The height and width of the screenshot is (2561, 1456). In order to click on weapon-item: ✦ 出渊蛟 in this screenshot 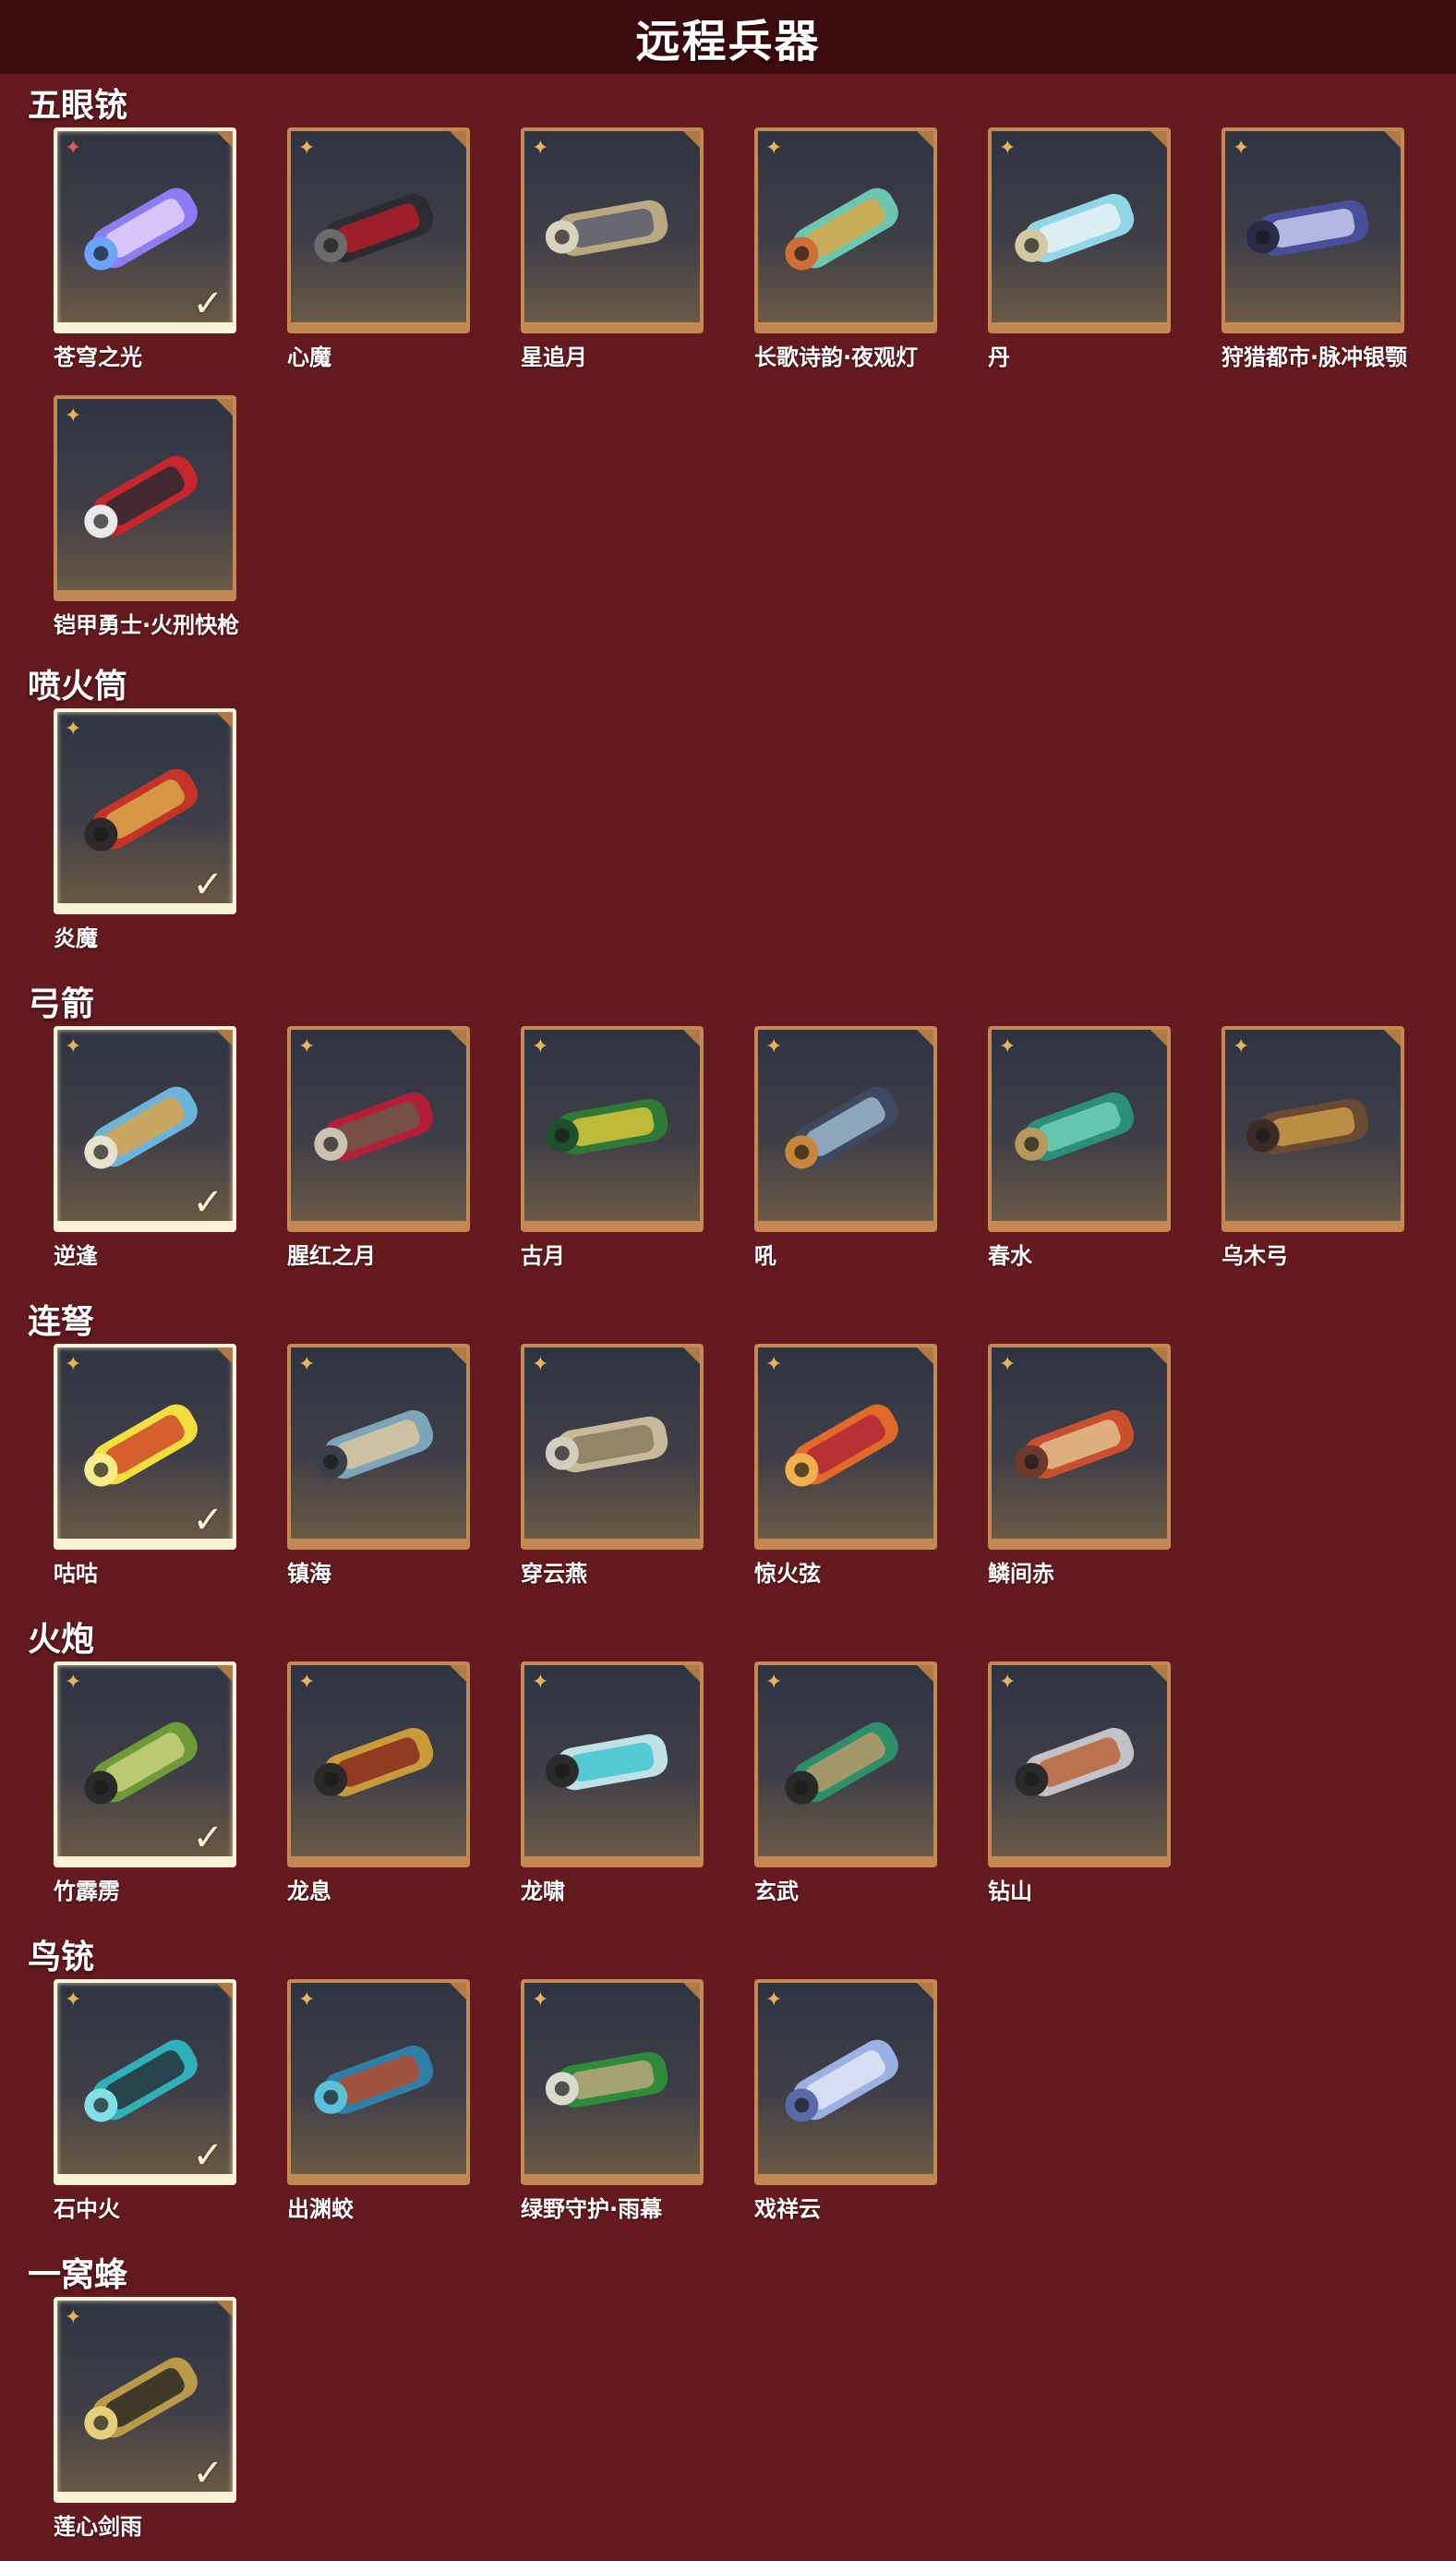, I will do `click(407, 2101)`.